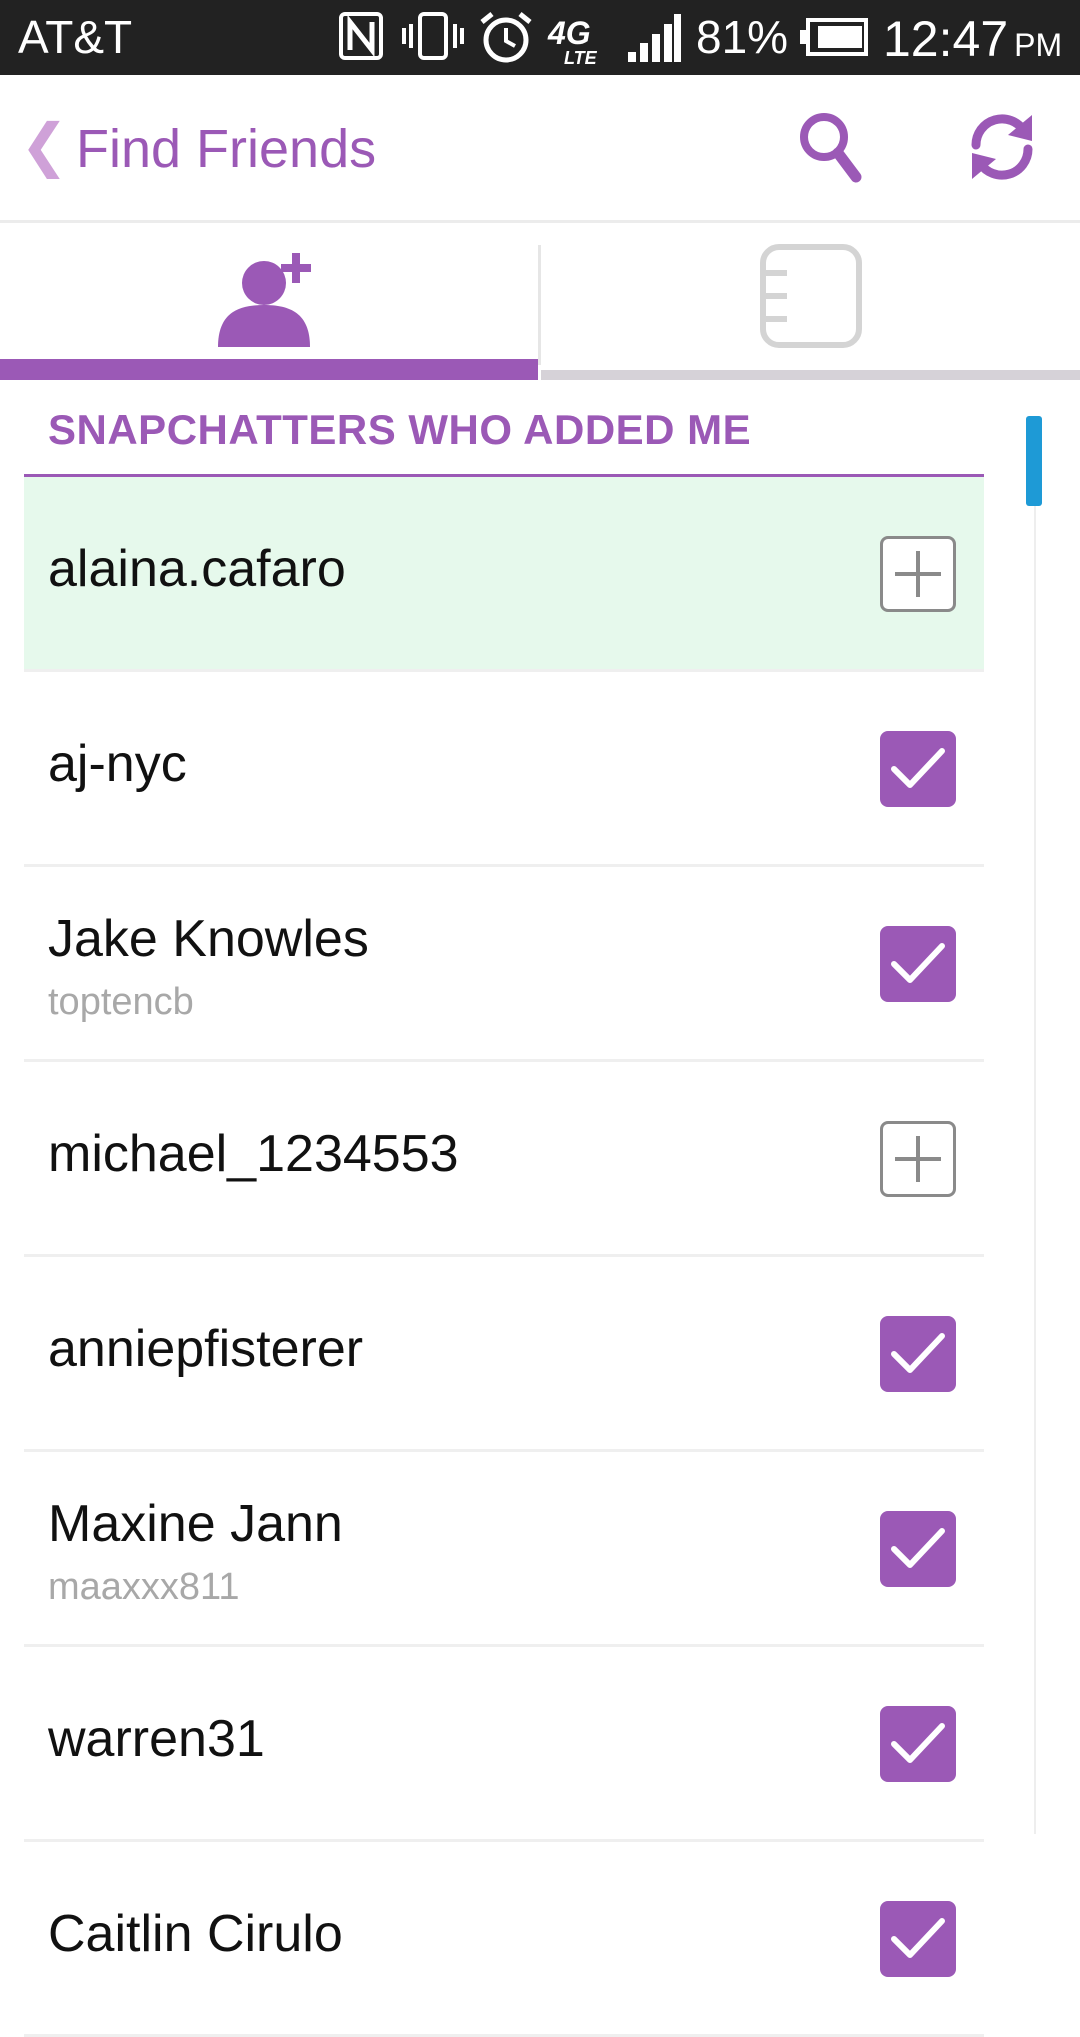  What do you see at coordinates (504, 1939) in the screenshot?
I see `friend-row: Caitlin Cirulo` at bounding box center [504, 1939].